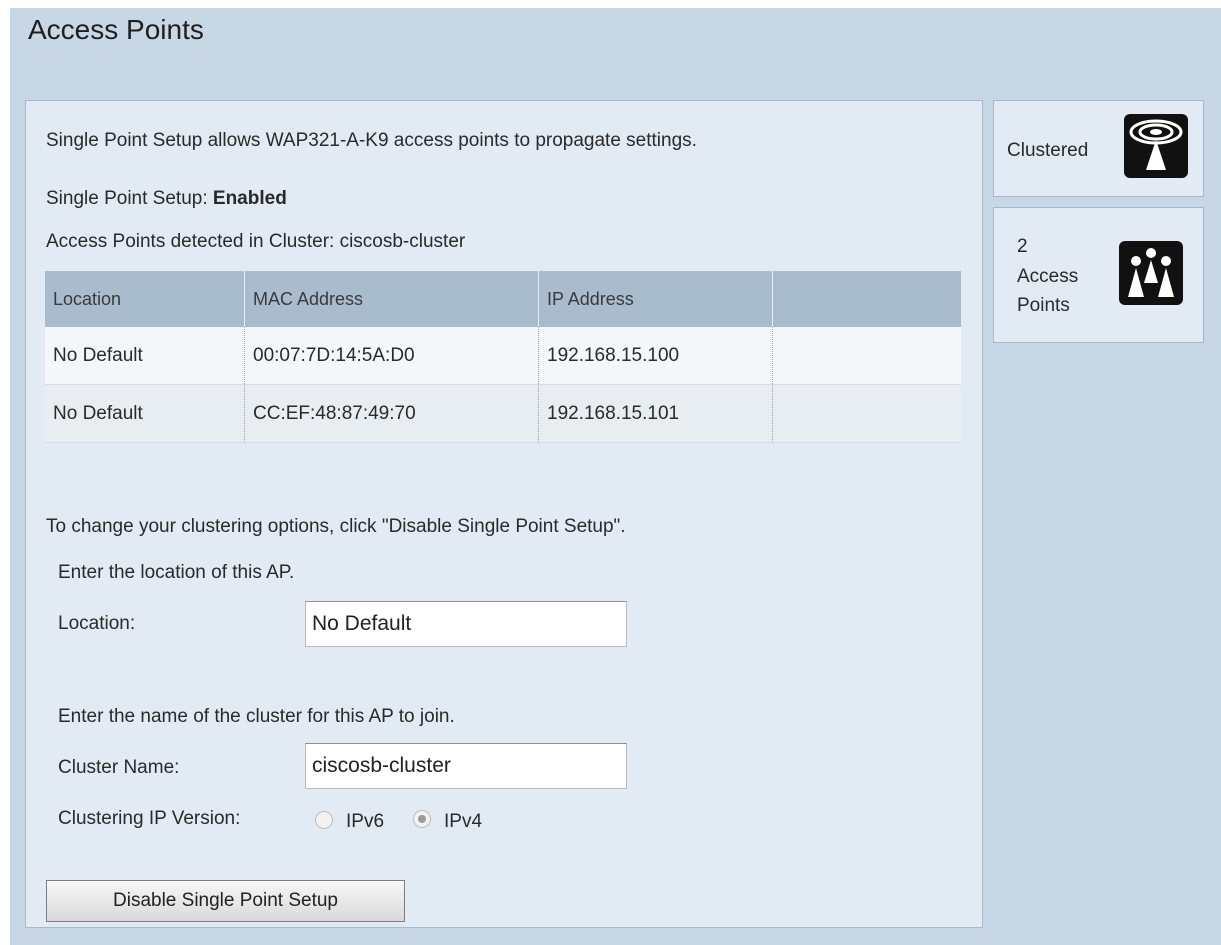 This screenshot has height=945, width=1221. What do you see at coordinates (1048, 150) in the screenshot?
I see `clustered-label: Clustered` at bounding box center [1048, 150].